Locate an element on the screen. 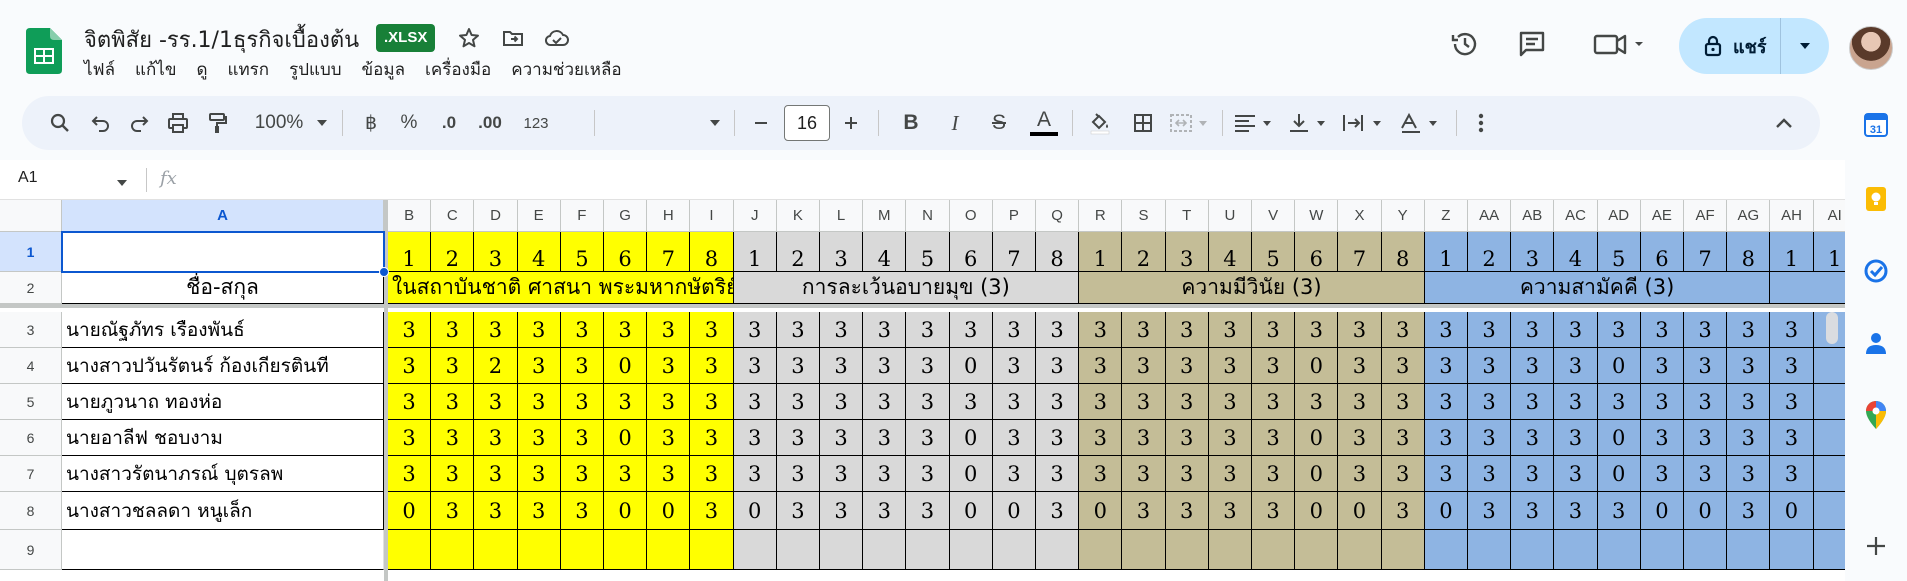 The height and width of the screenshot is (581, 1907). text-color-button: A is located at coordinates (1044, 123).